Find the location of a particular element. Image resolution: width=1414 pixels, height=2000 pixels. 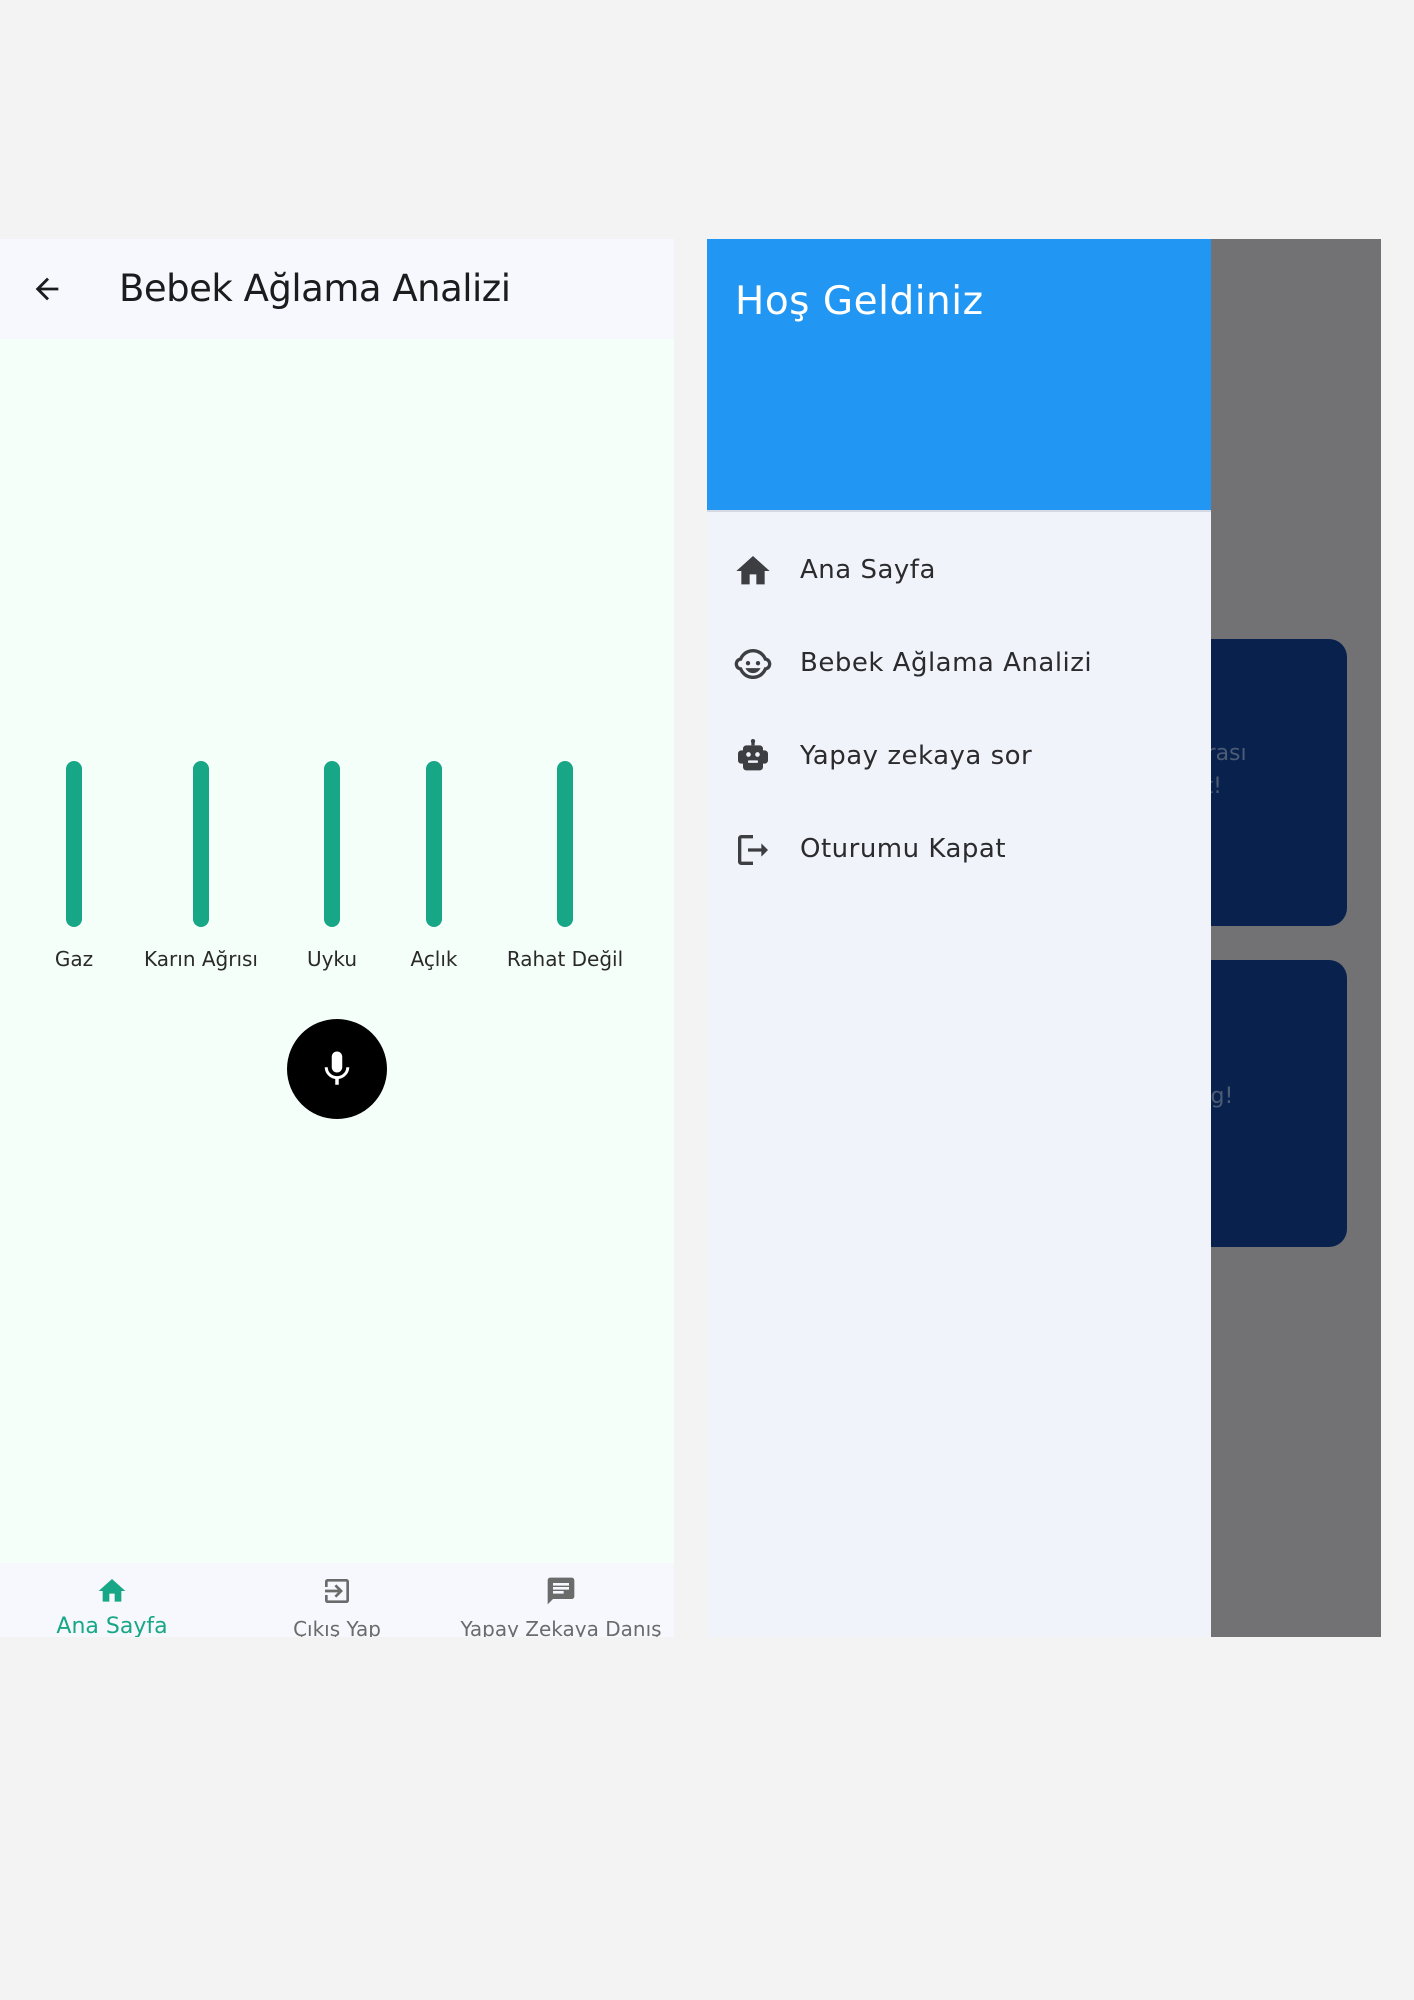

bar-karin-agrisi: Karın Ağrısı is located at coordinates (201, 860).